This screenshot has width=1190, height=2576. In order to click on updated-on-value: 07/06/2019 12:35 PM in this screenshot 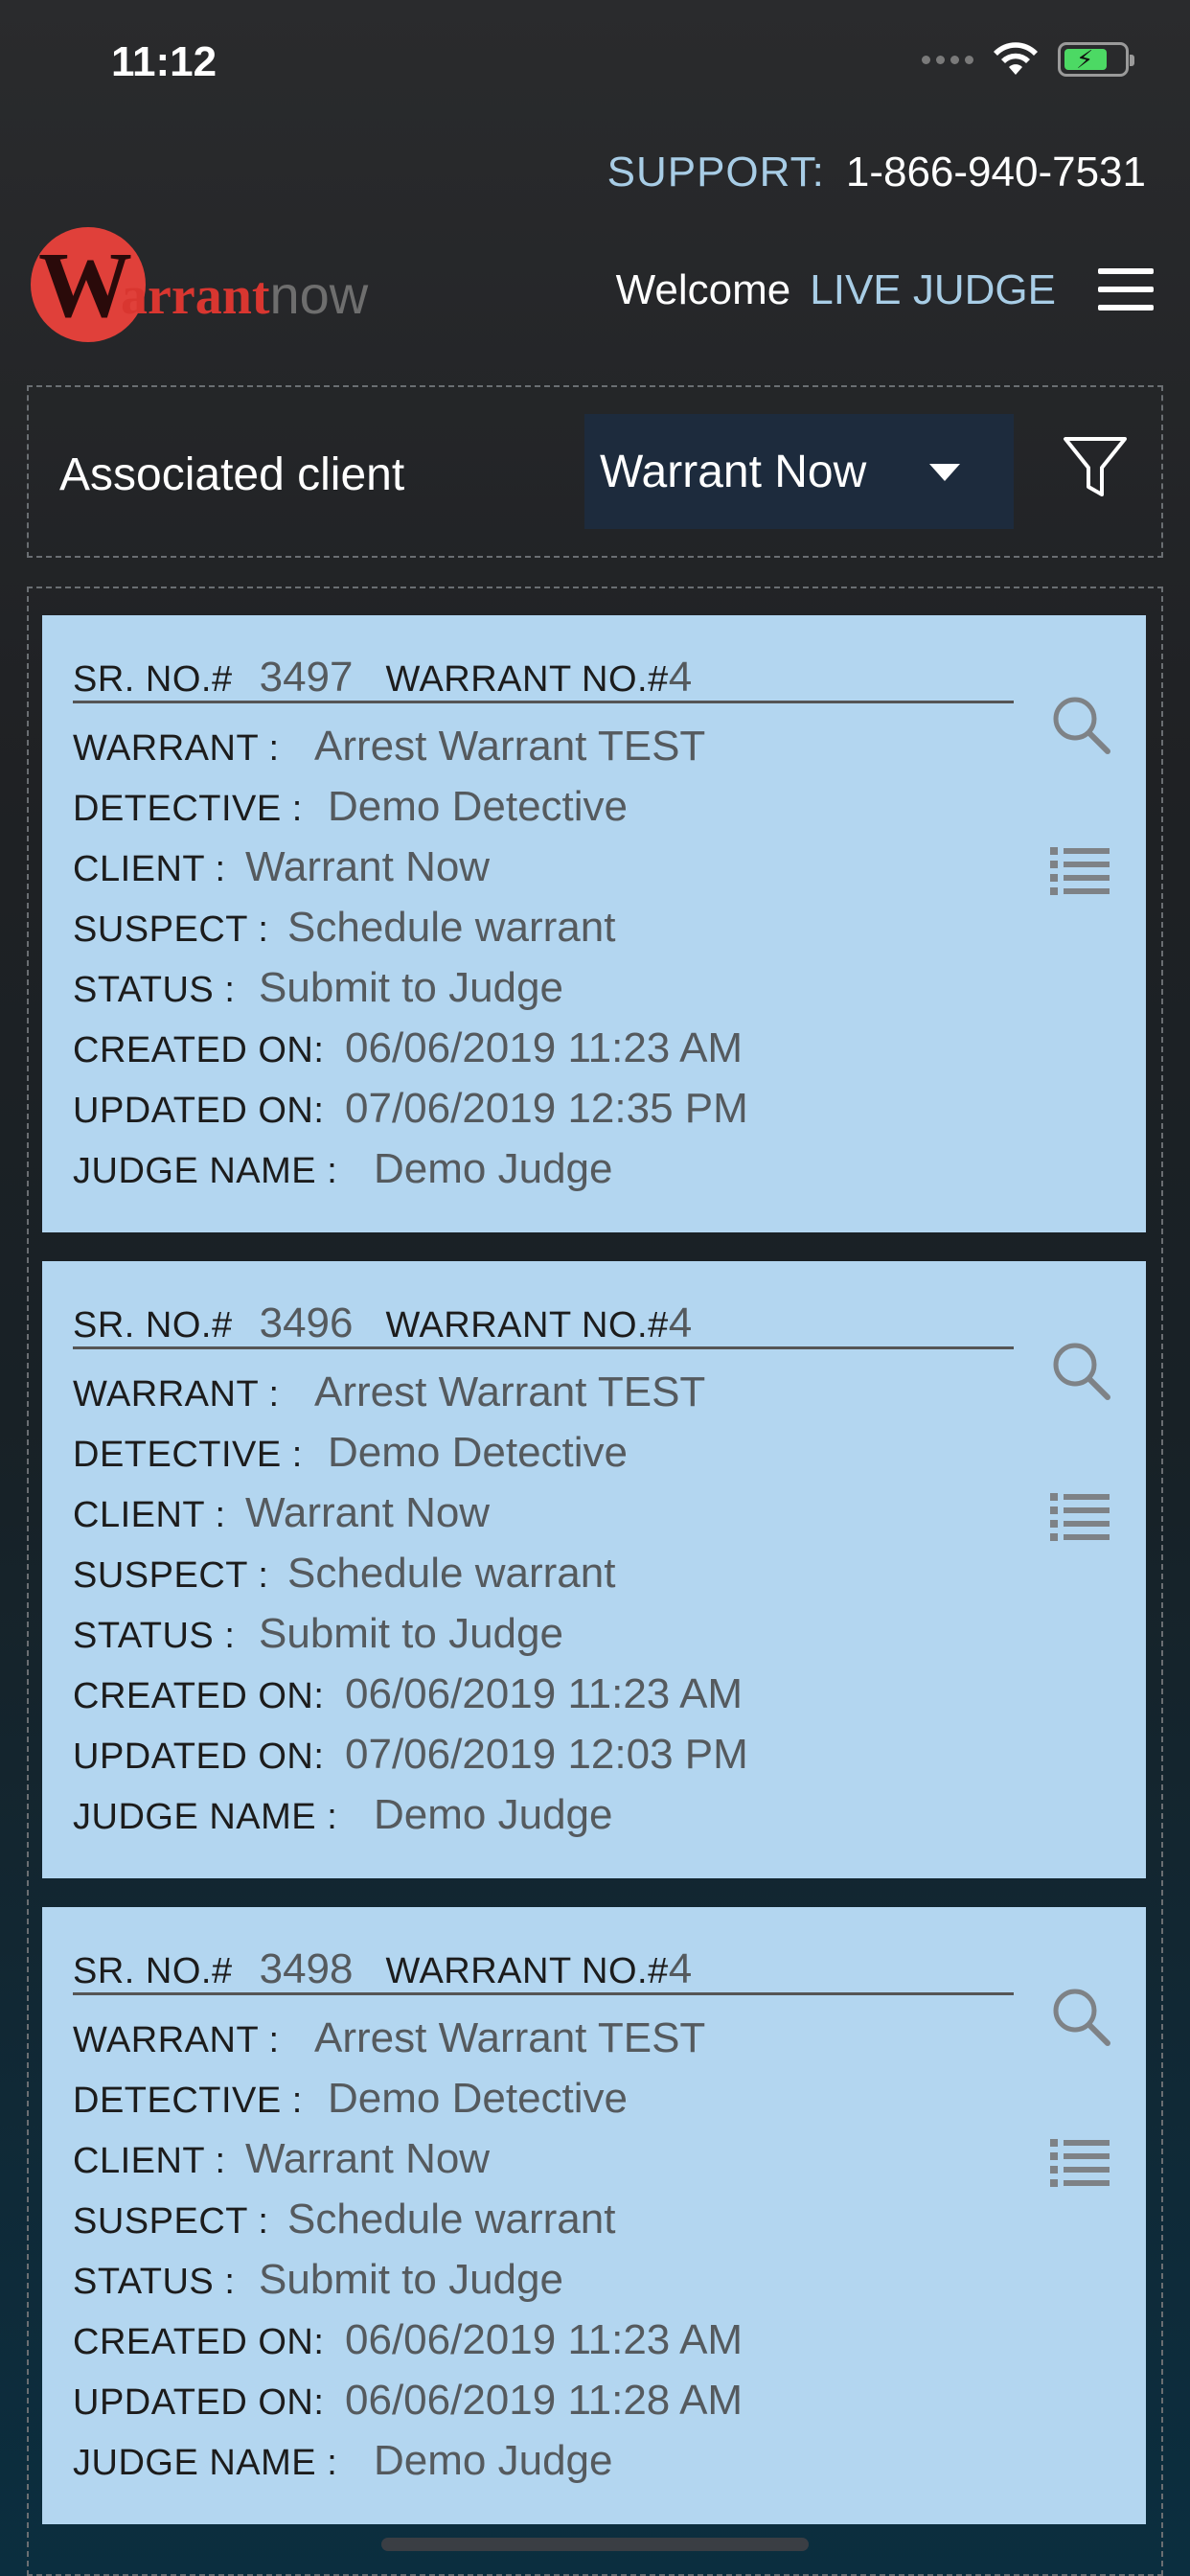, I will do `click(546, 1108)`.